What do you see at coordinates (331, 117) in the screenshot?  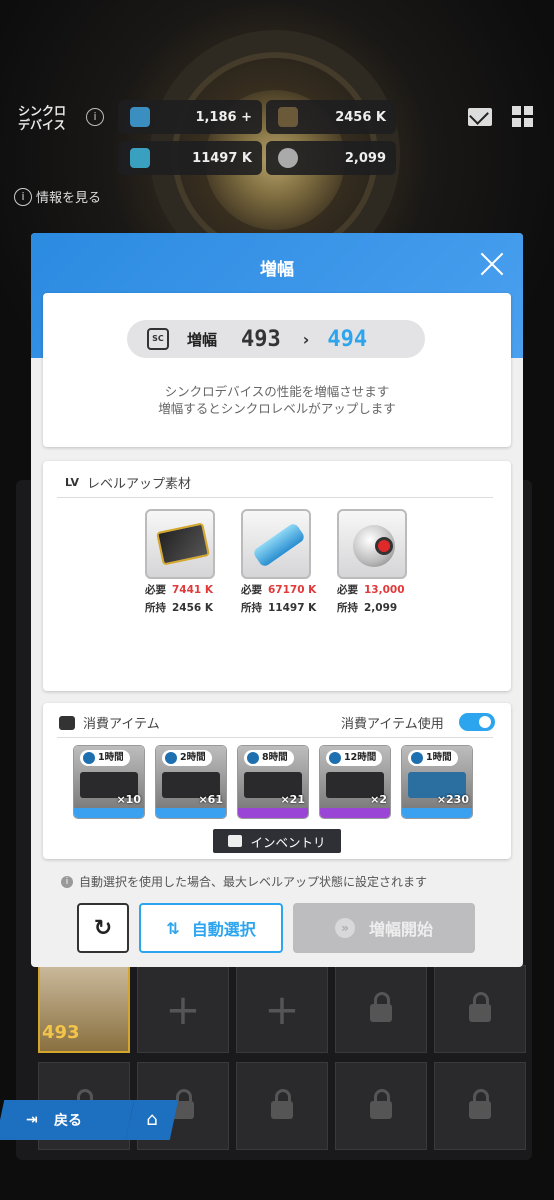 I see `resource-credit: 2456 K` at bounding box center [331, 117].